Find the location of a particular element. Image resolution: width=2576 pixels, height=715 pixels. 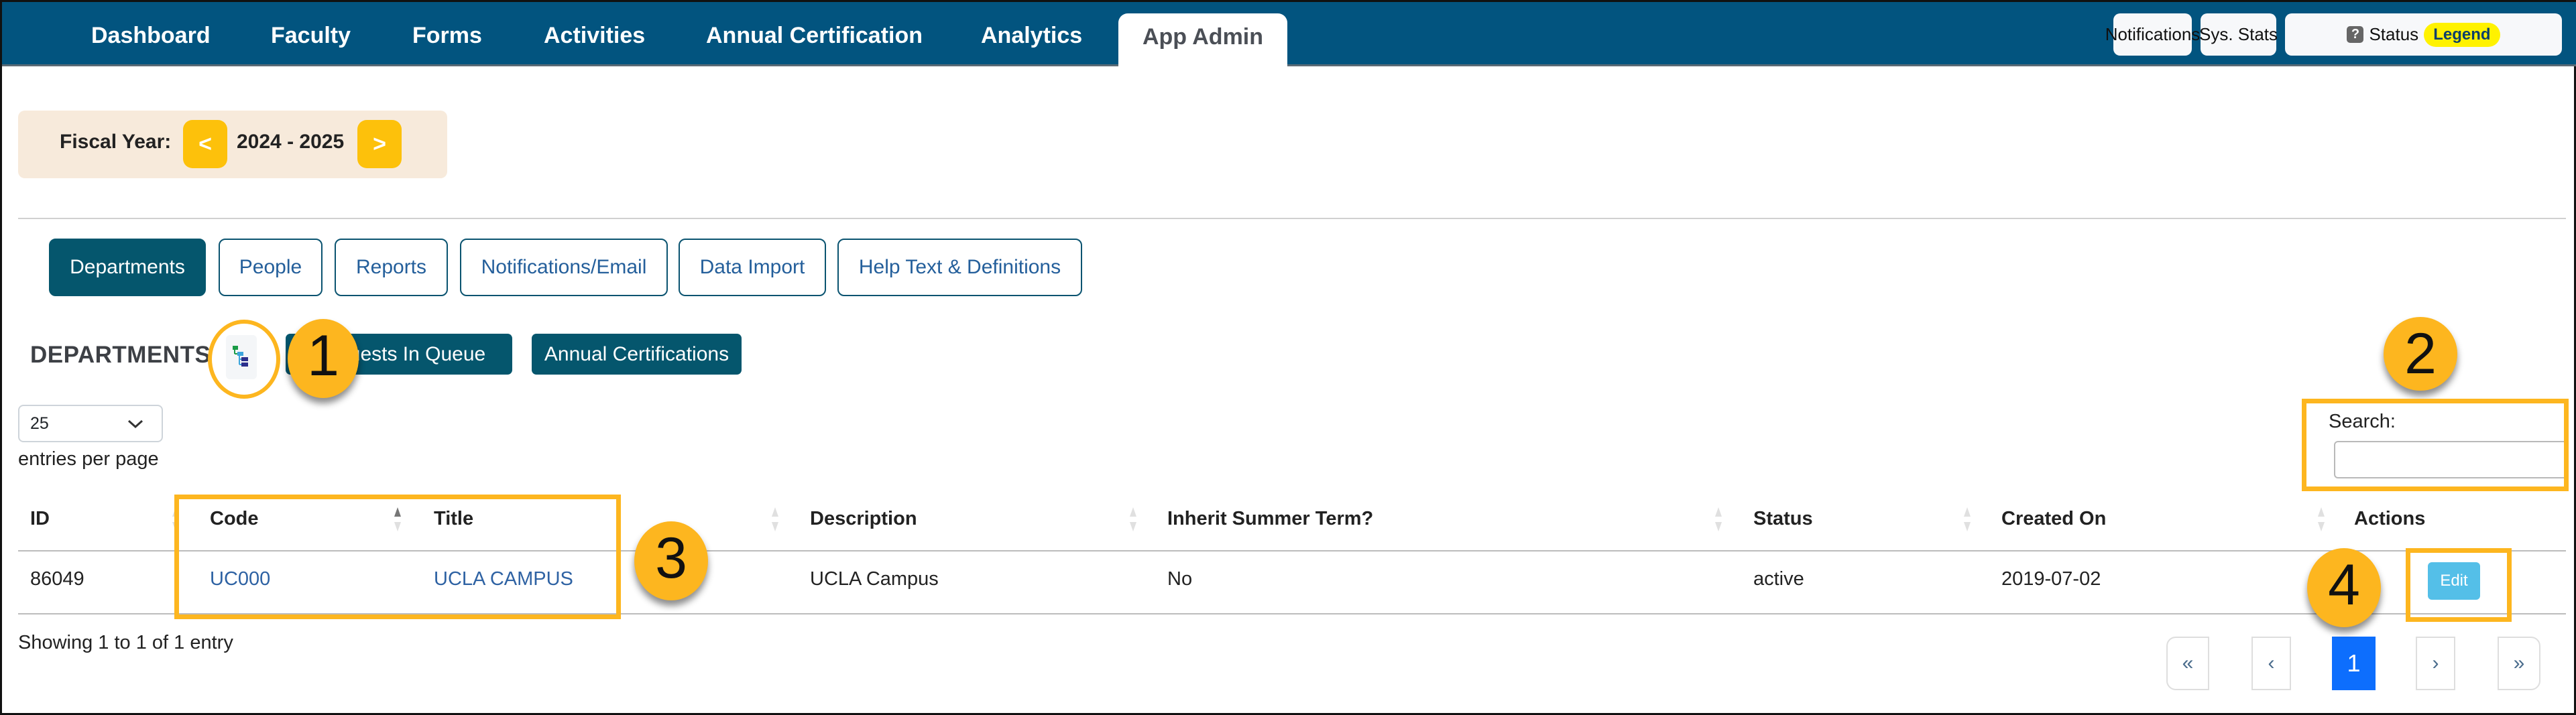

chevron-down-icon is located at coordinates (135, 424).